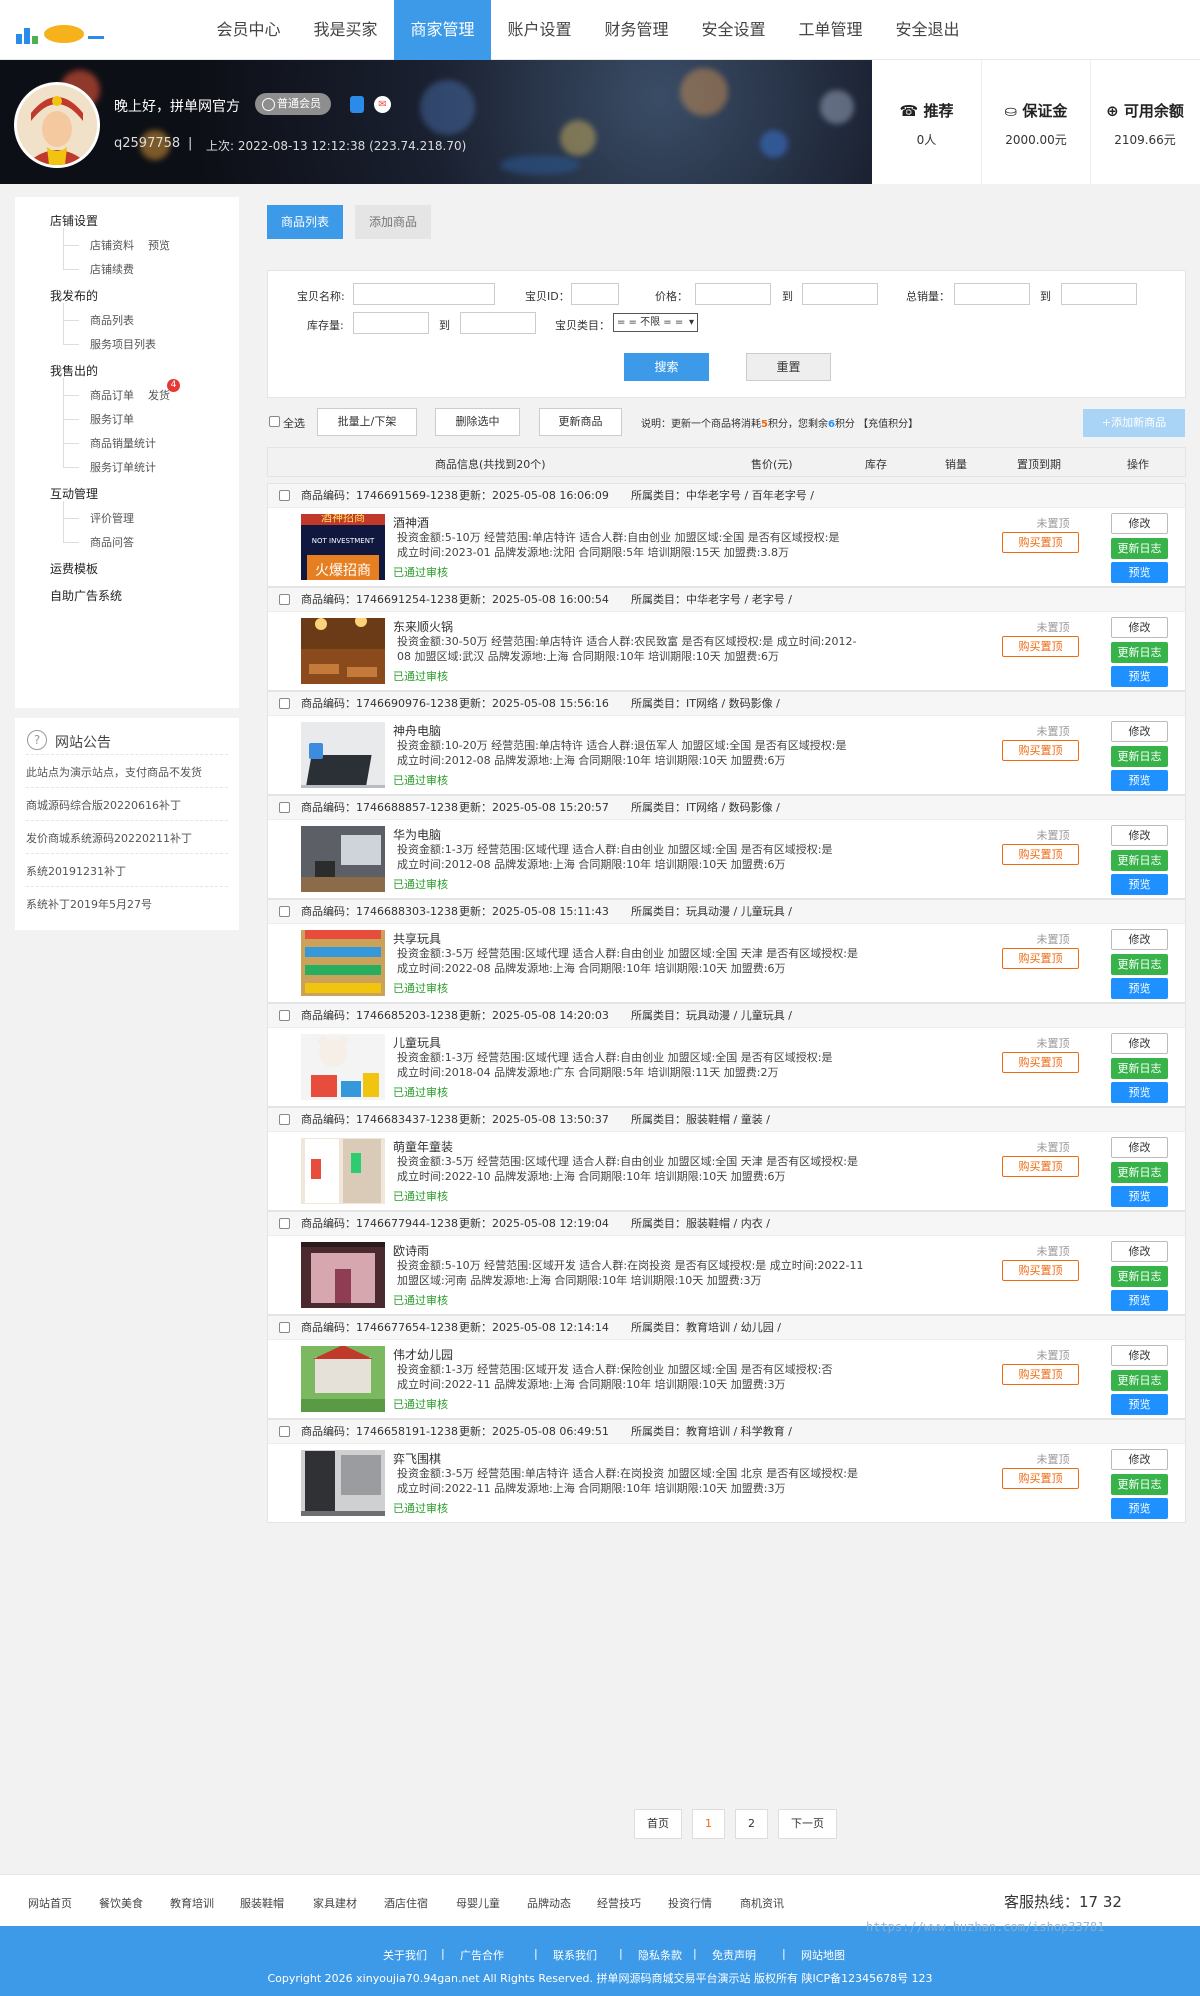 This screenshot has width=1200, height=1996. What do you see at coordinates (539, 30) in the screenshot?
I see `nav-item: 账户设置` at bounding box center [539, 30].